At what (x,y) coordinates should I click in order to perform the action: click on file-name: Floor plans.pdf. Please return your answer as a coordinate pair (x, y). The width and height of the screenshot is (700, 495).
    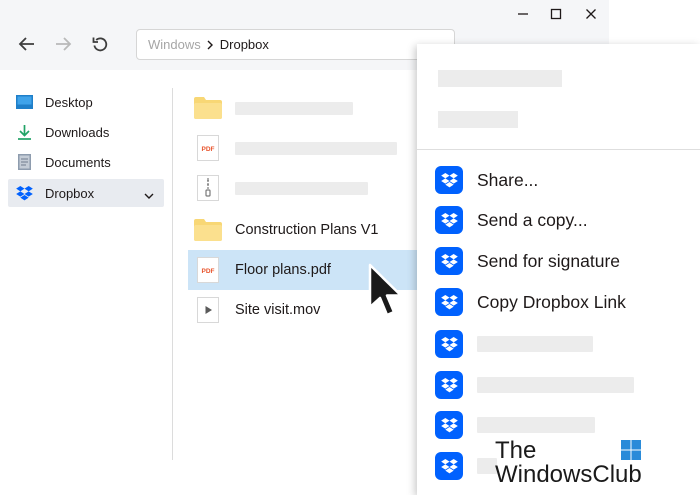
    Looking at the image, I should click on (283, 270).